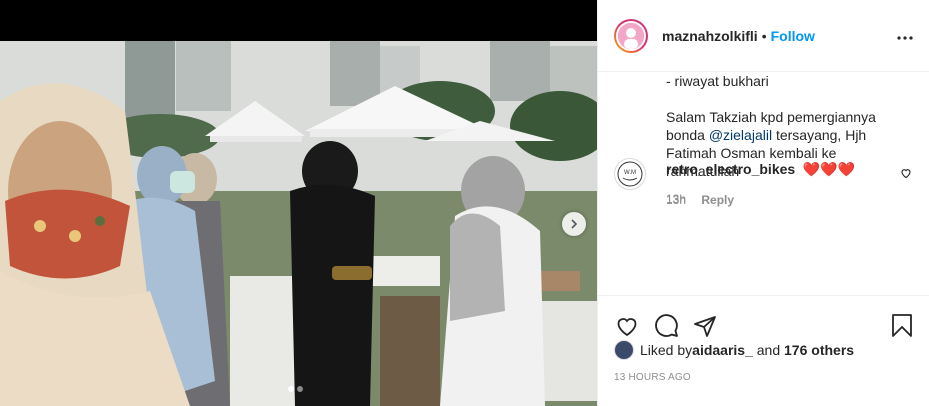 The height and width of the screenshot is (406, 929). I want to click on comment-button, so click(666, 325).